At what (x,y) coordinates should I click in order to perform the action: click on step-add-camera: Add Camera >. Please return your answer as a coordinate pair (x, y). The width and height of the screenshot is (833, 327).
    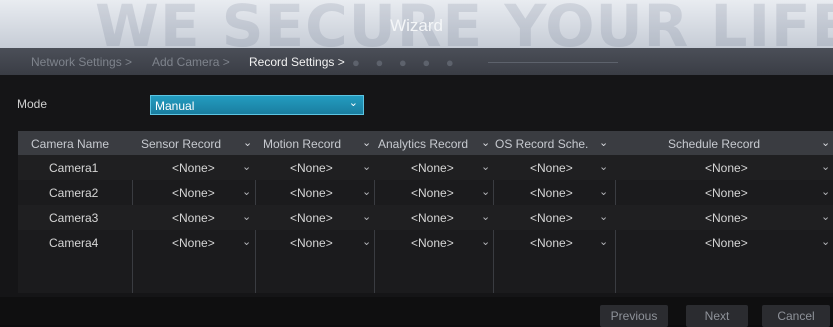
    Looking at the image, I should click on (191, 62).